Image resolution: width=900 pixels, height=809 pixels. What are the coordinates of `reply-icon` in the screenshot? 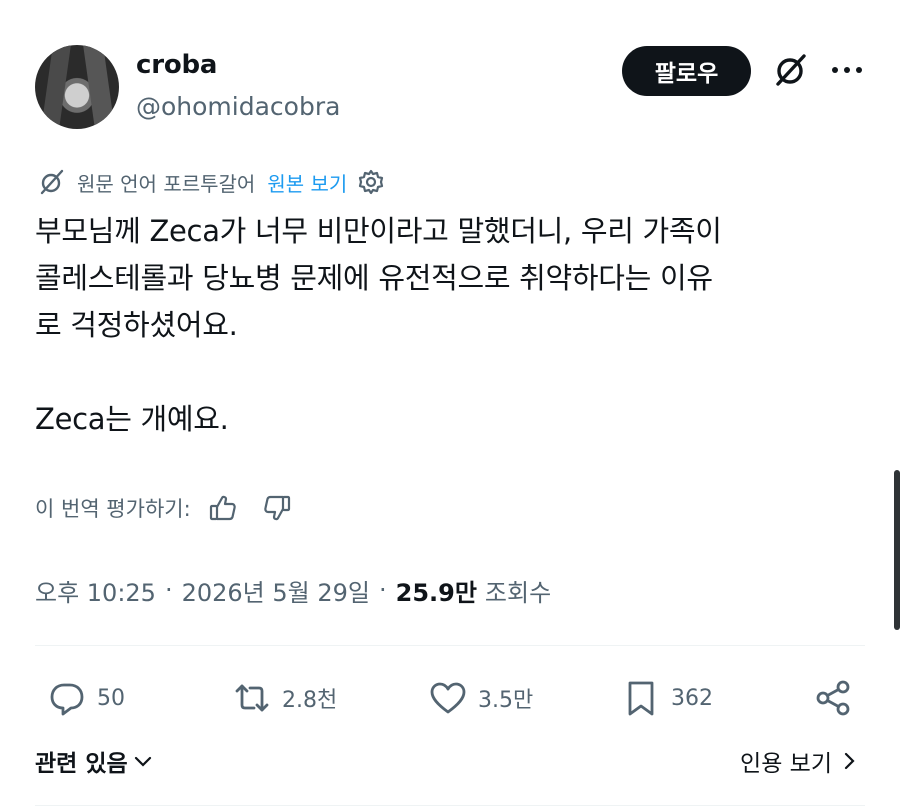 It's located at (67, 699).